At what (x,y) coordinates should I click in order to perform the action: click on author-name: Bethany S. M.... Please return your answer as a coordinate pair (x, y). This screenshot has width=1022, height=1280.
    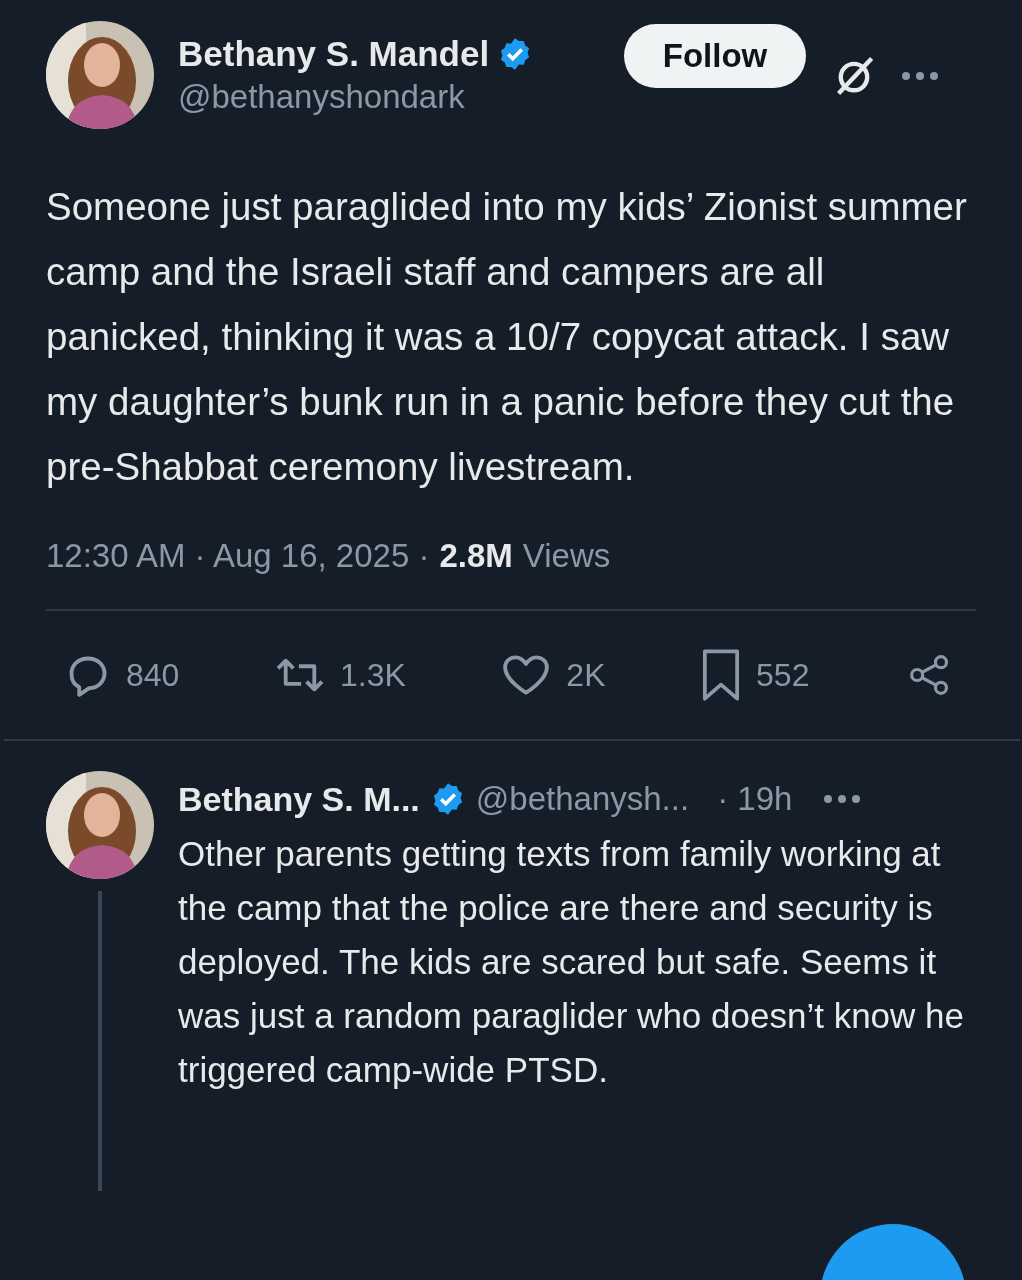
    Looking at the image, I should click on (299, 799).